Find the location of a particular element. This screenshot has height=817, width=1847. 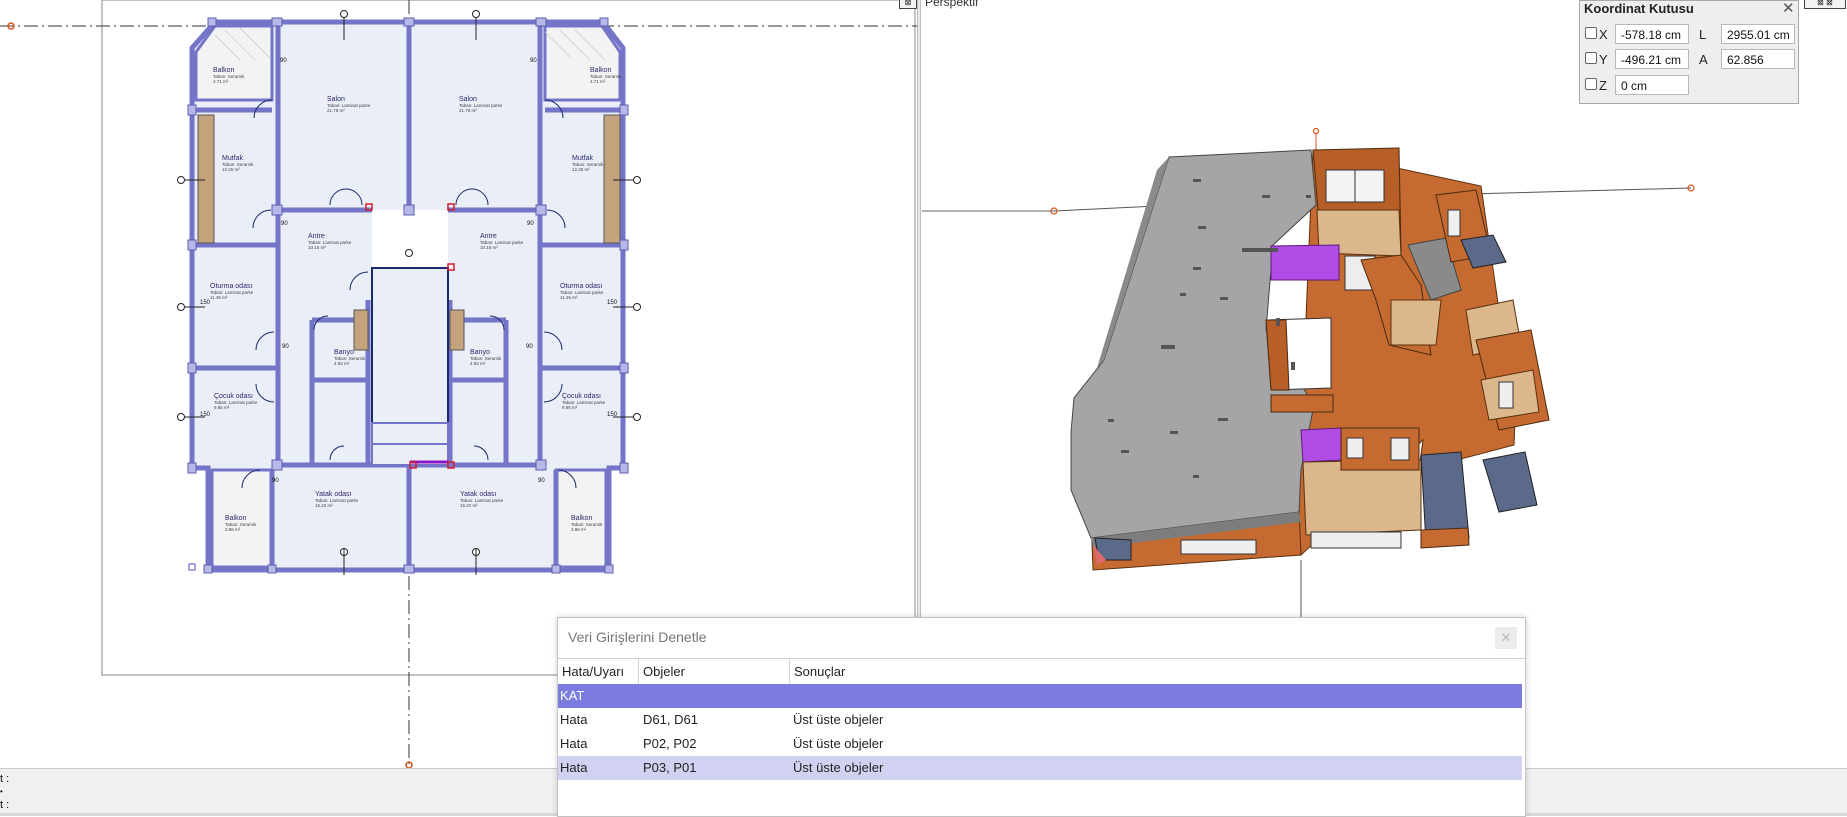

length-input: 2955.01 cm is located at coordinates (1758, 34).